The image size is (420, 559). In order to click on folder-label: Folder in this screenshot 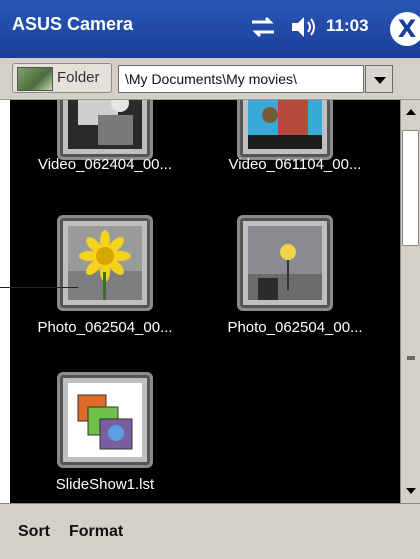, I will do `click(78, 77)`.